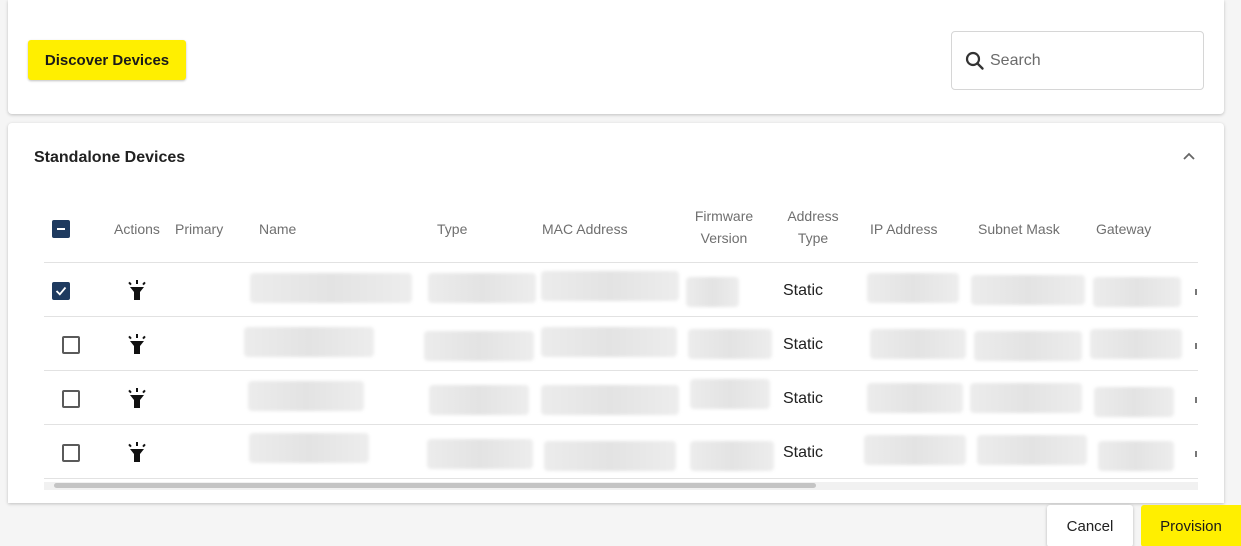 This screenshot has width=1241, height=546. I want to click on search-input, so click(1090, 60).